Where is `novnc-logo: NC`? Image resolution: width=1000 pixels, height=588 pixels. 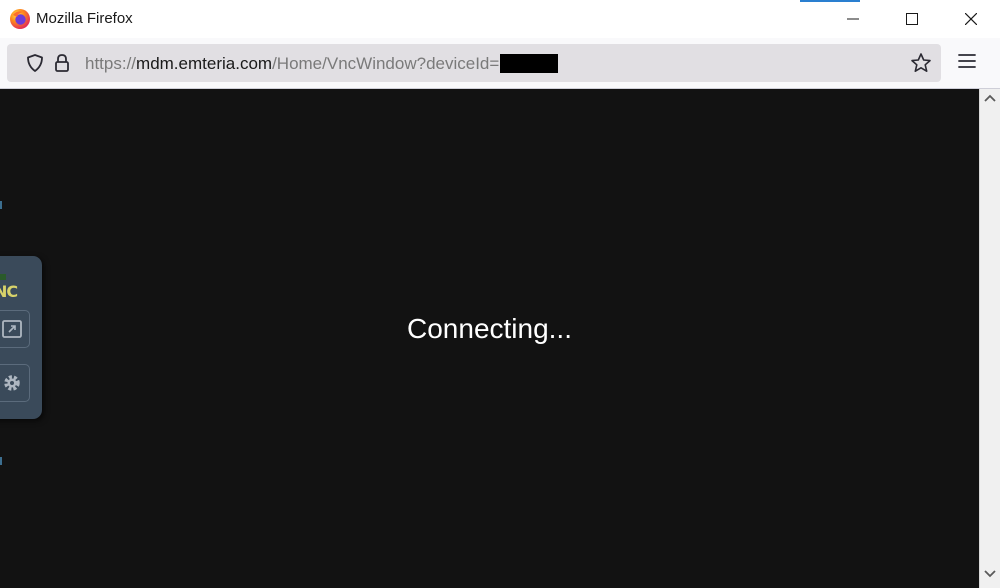
novnc-logo: NC is located at coordinates (9, 291).